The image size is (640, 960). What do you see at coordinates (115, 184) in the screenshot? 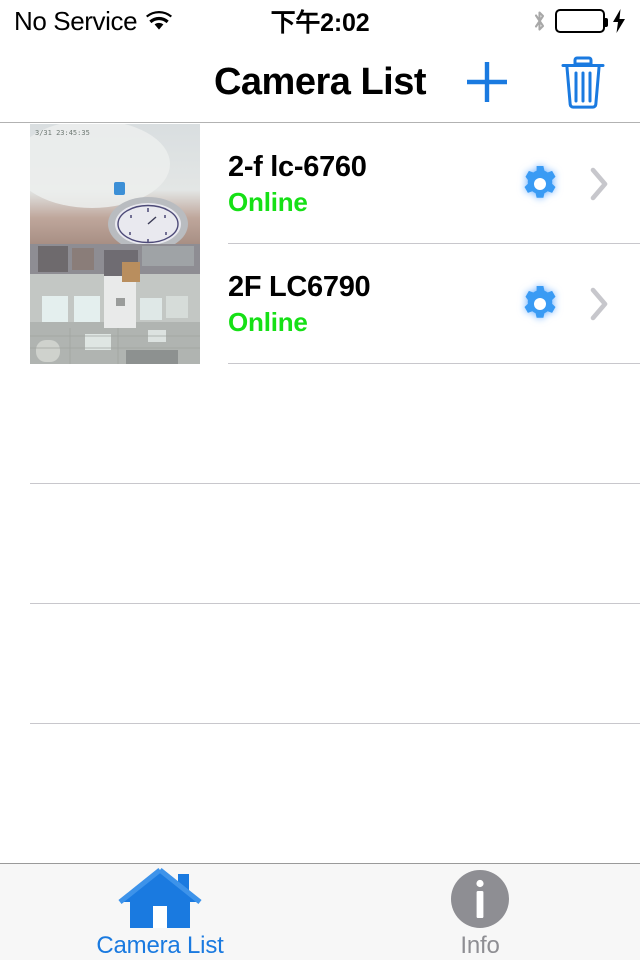
I see `camera-thumbnail: 3/31 23:45:35` at bounding box center [115, 184].